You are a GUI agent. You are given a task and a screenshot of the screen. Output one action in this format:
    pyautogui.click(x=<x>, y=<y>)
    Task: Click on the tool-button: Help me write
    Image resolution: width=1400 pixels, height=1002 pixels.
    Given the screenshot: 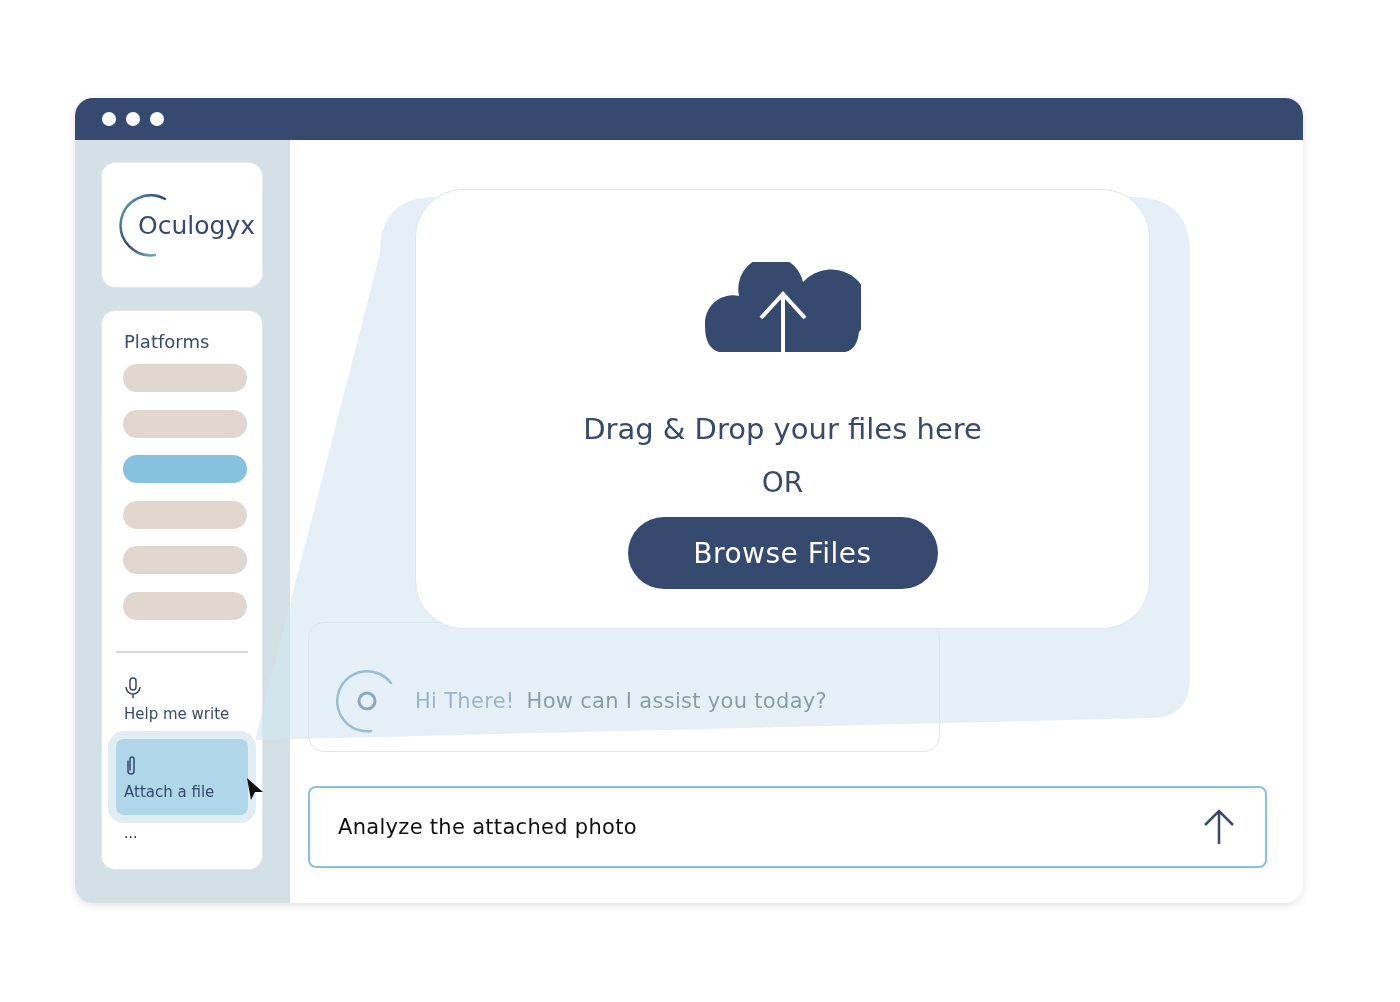 What is the action you would take?
    pyautogui.click(x=181, y=700)
    